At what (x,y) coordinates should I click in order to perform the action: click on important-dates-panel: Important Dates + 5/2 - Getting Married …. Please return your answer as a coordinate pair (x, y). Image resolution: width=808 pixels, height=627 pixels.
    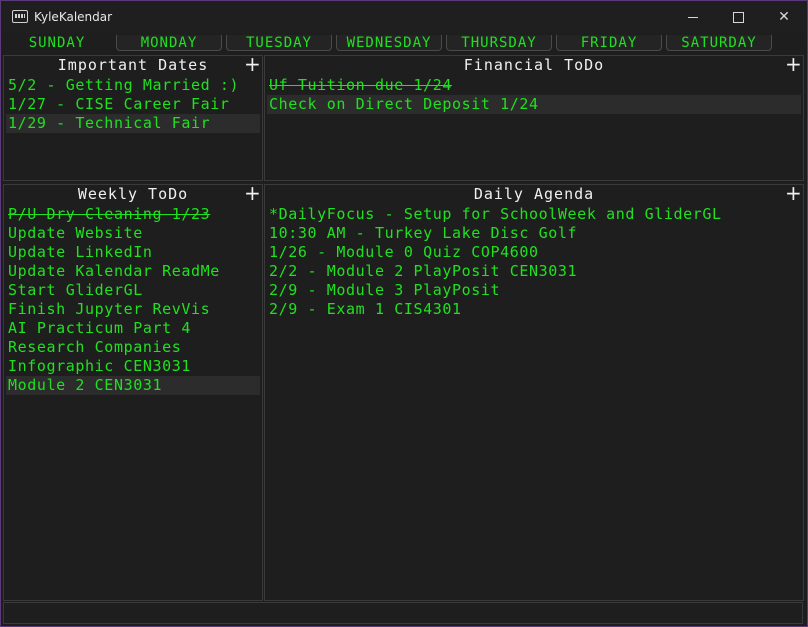
    Looking at the image, I should click on (133, 116).